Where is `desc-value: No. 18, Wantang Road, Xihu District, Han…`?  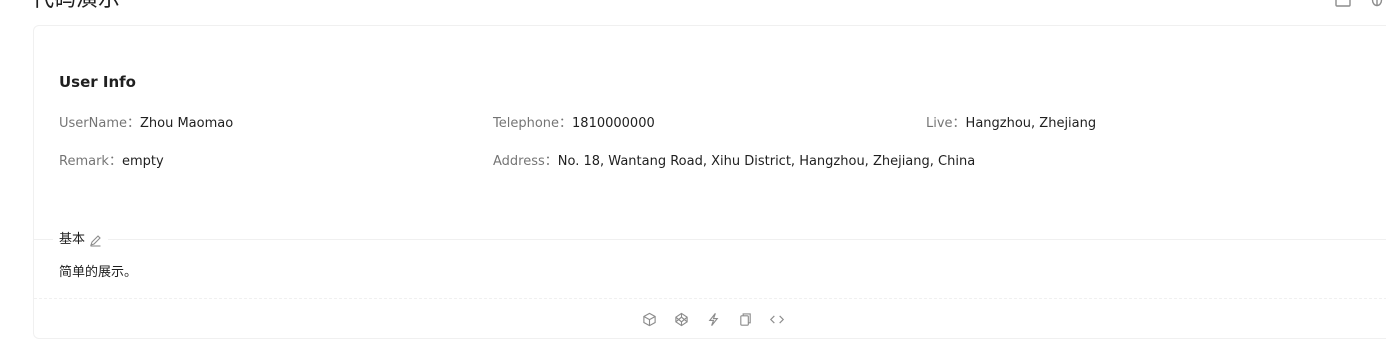 desc-value: No. 18, Wantang Road, Xihu District, Han… is located at coordinates (766, 161).